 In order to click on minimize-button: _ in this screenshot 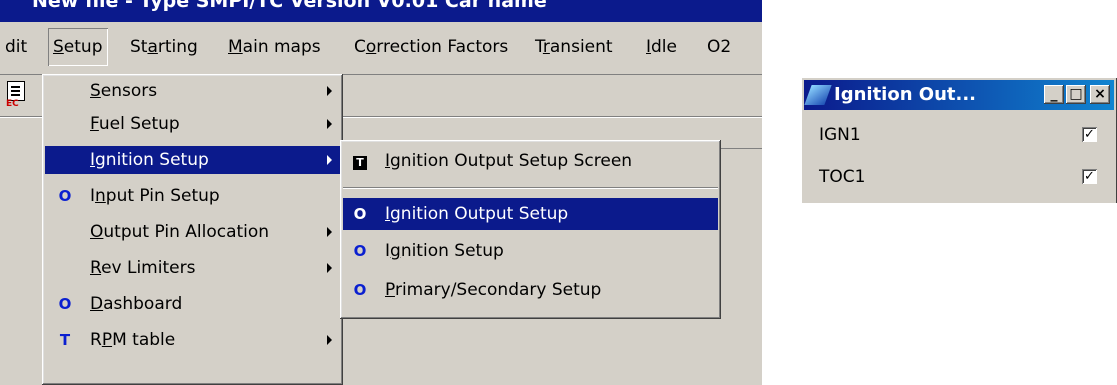, I will do `click(1054, 94)`.